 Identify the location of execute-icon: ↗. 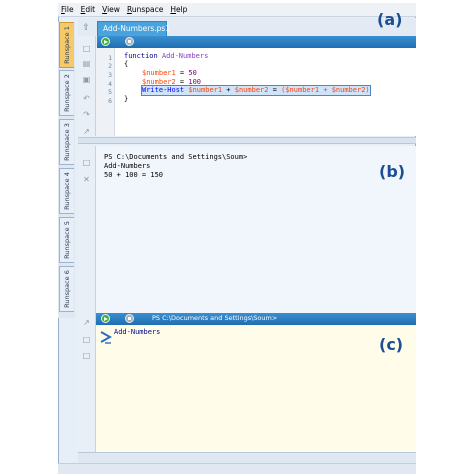
(86, 323).